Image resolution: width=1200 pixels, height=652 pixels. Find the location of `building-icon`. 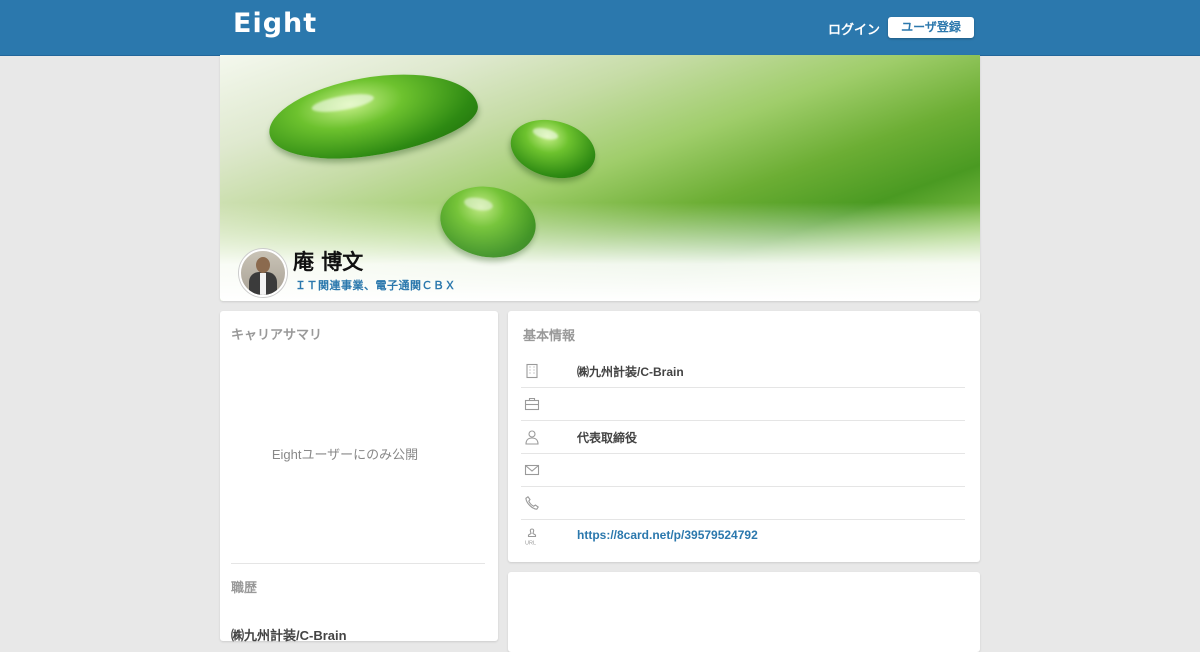

building-icon is located at coordinates (532, 371).